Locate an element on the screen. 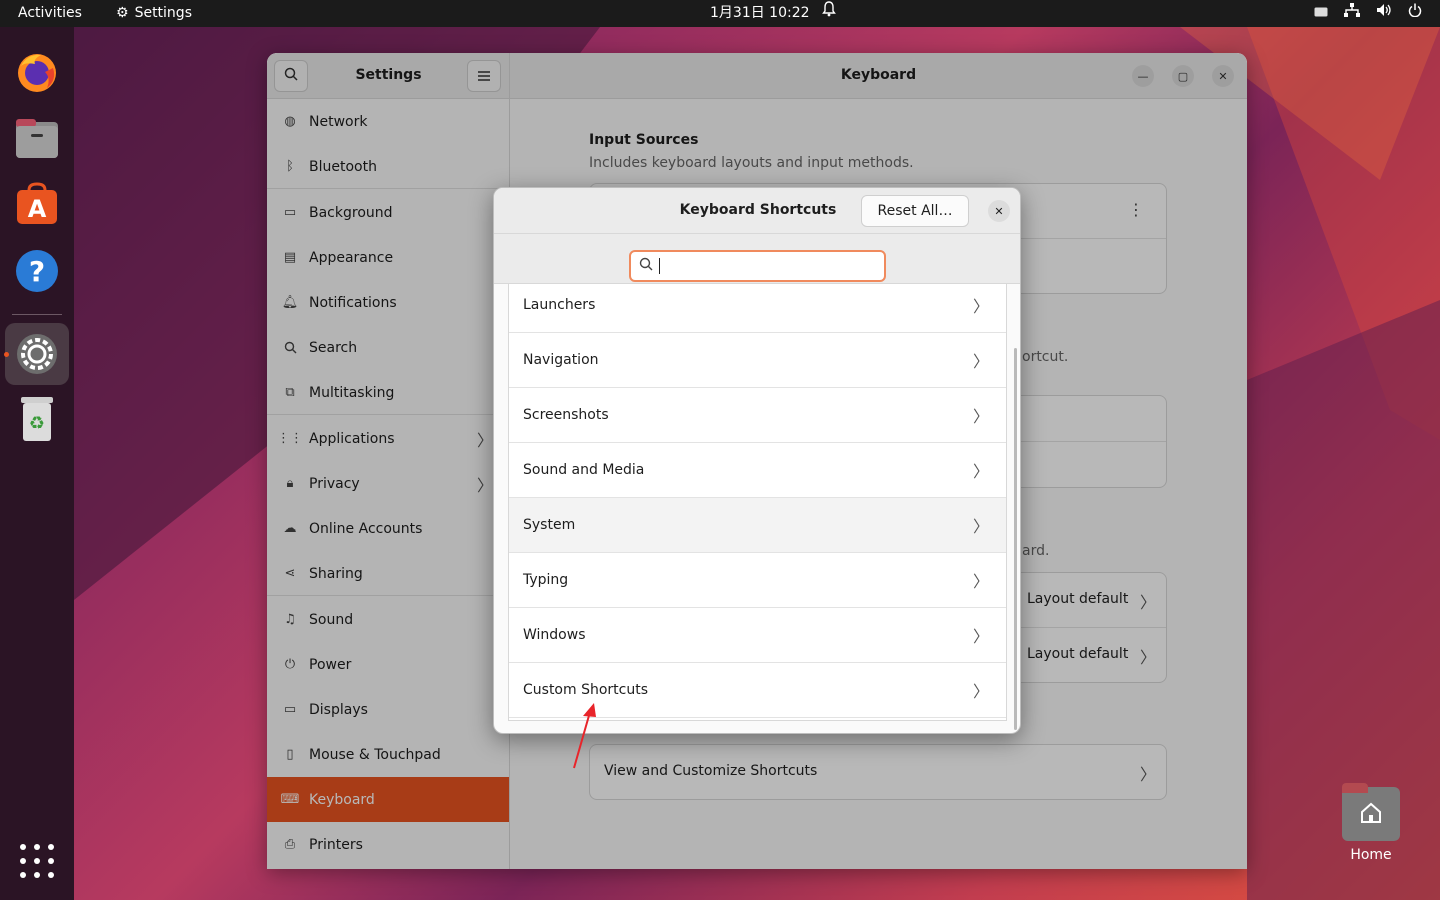 Image resolution: width=1440 pixels, height=900 pixels. gear-icon: ⚙ is located at coordinates (122, 13).